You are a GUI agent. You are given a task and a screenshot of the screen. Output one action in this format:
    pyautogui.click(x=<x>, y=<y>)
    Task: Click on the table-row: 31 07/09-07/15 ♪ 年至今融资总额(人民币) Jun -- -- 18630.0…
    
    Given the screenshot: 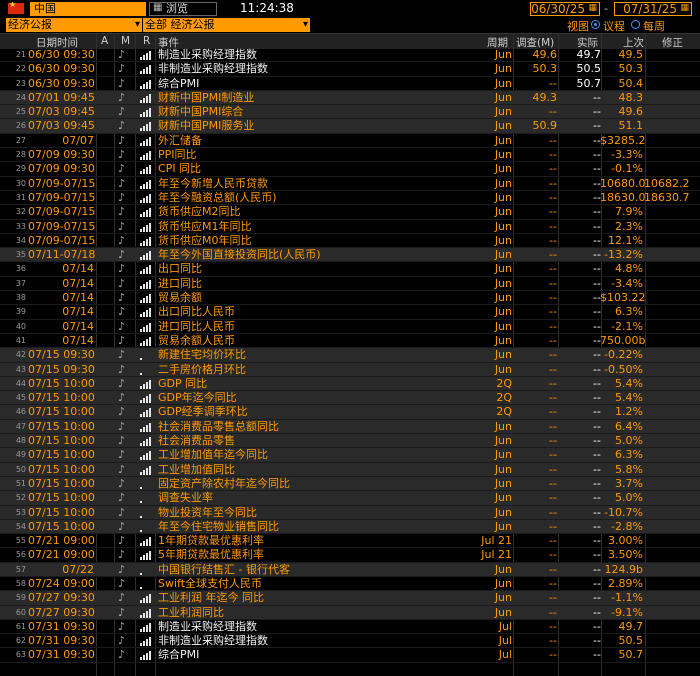 What is the action you would take?
    pyautogui.click(x=350, y=198)
    